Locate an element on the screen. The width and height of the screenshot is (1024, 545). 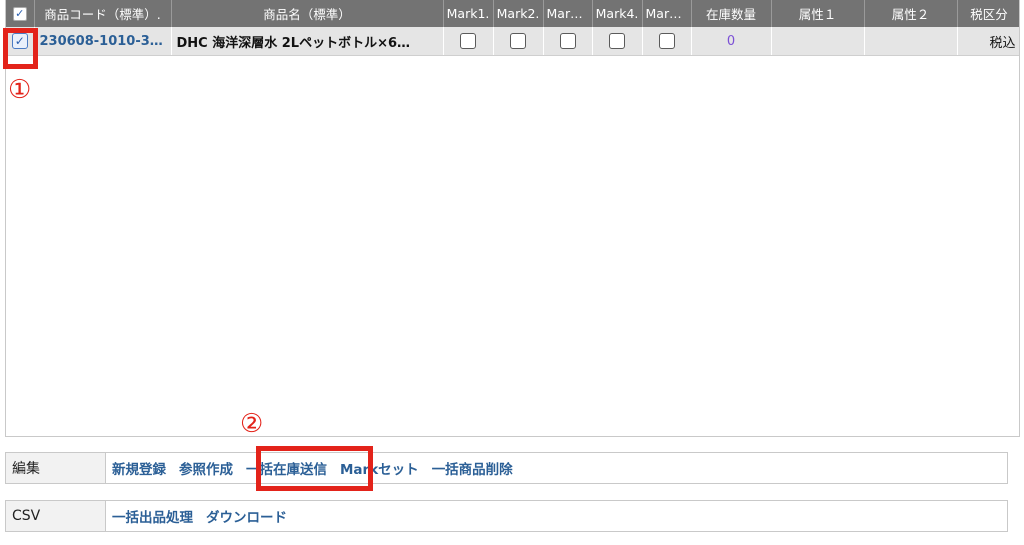
col-header-mark4: Mark4. is located at coordinates (617, 13).